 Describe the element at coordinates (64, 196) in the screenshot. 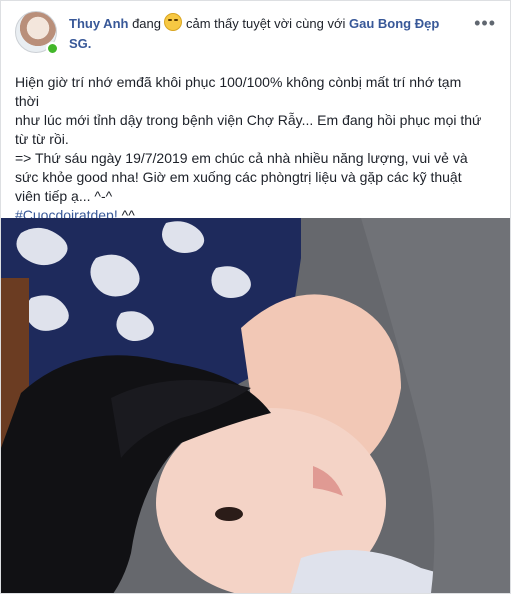

I see `post-text-line: viên tiếp ạ... ^-^` at that location.